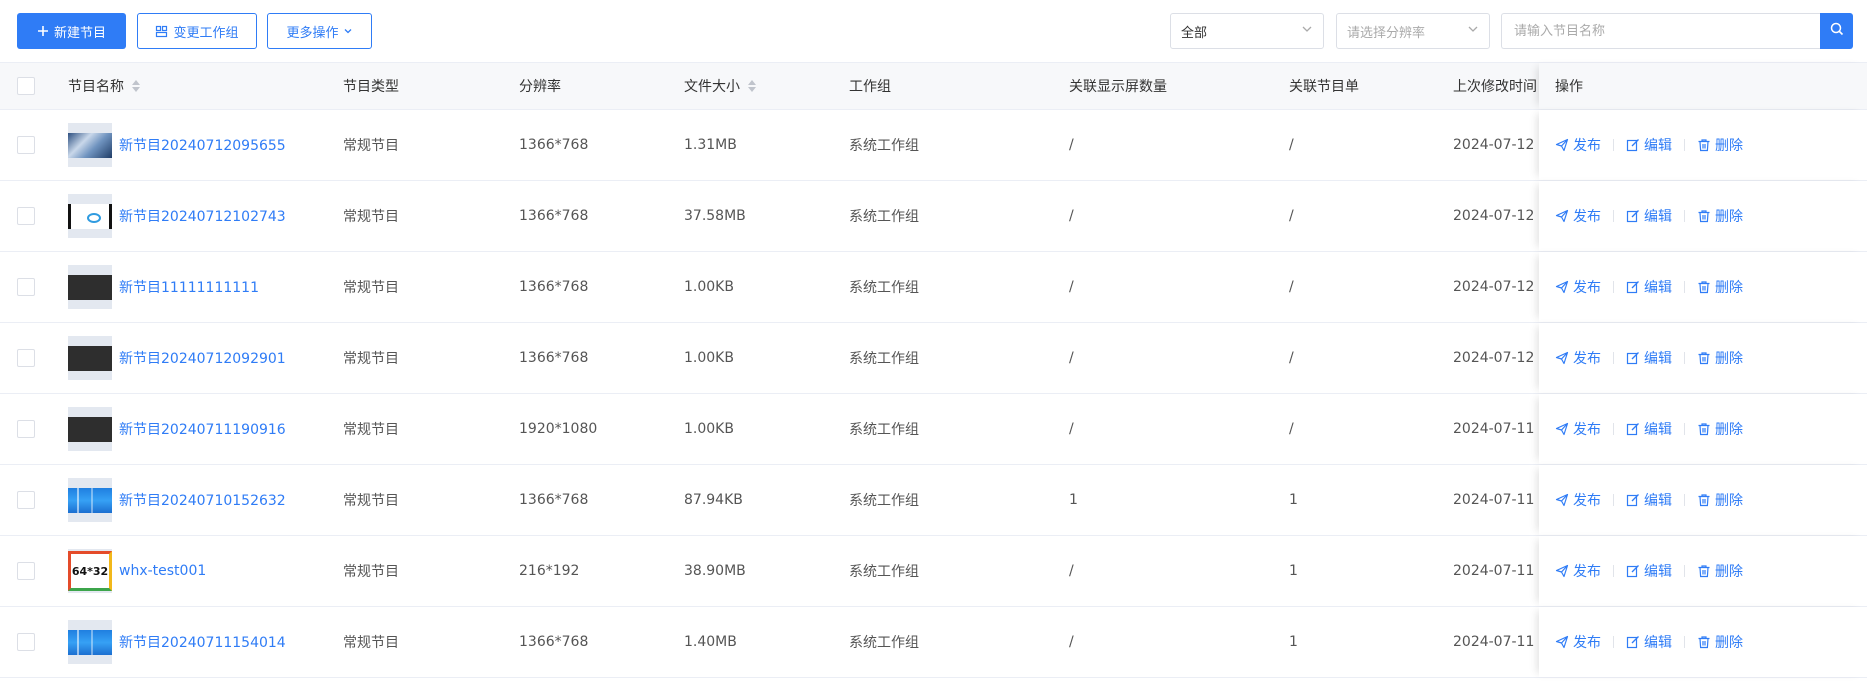 The height and width of the screenshot is (684, 1867). Describe the element at coordinates (1661, 31) in the screenshot. I see `program-name-search-input` at that location.